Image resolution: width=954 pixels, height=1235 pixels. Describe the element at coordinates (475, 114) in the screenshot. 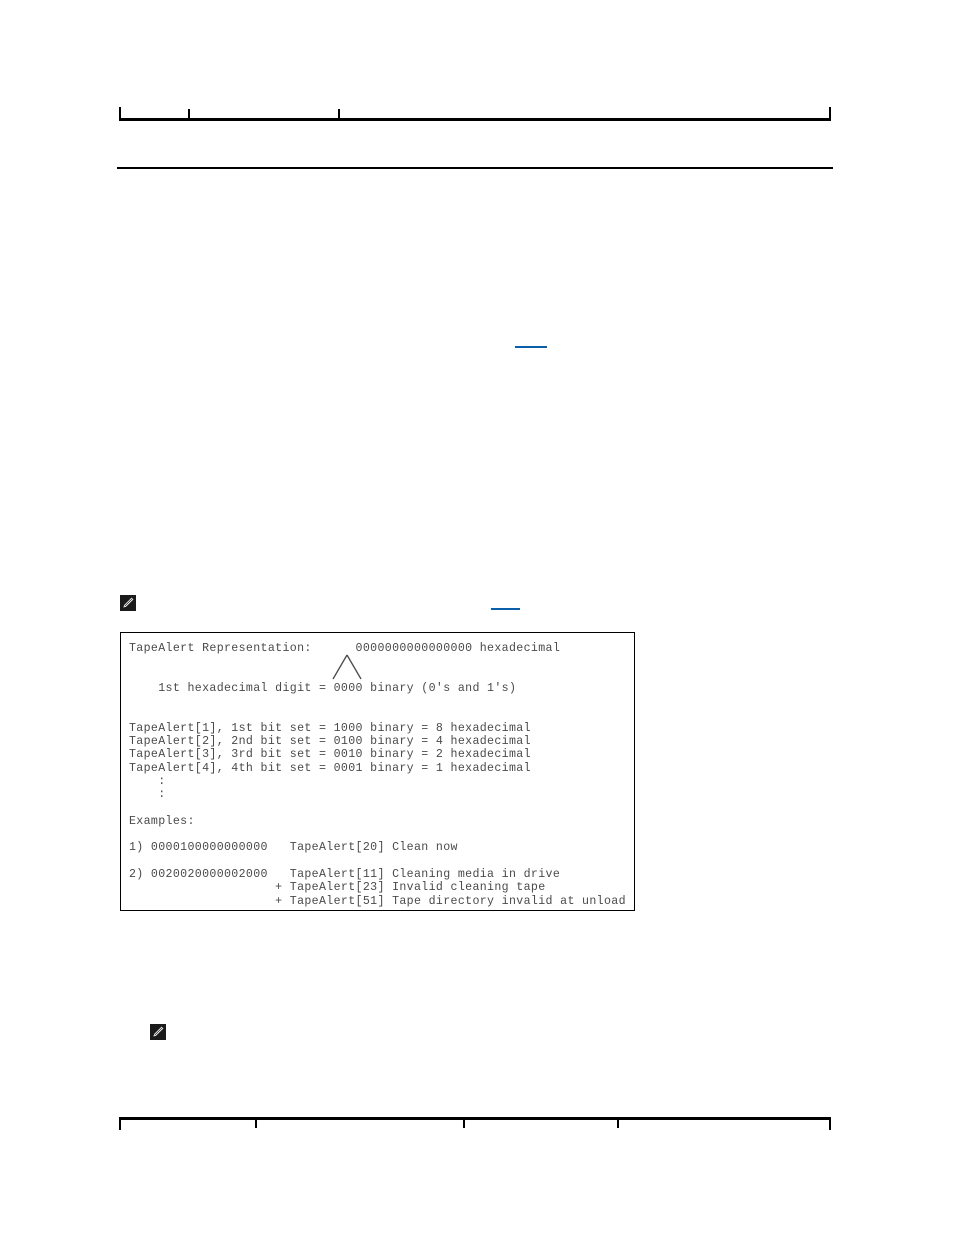

I see `header-table-rule` at that location.